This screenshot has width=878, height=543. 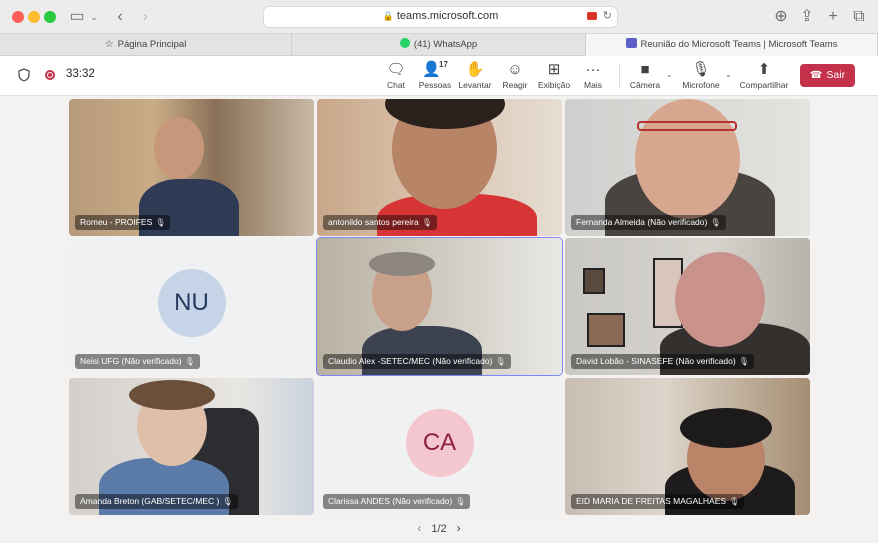 I want to click on participant-avatar: CA, so click(x=439, y=442).